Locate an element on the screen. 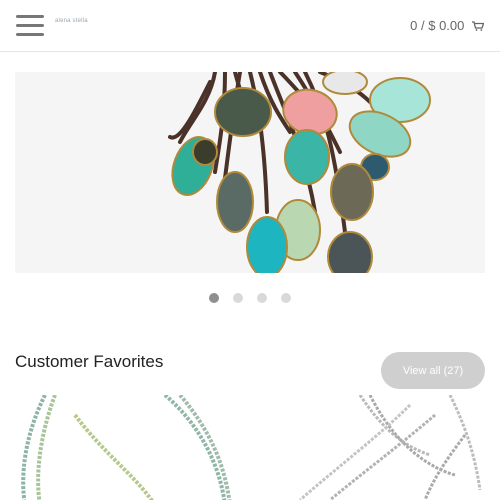 The width and height of the screenshot is (500, 500). carousel-pagination is located at coordinates (250, 296).